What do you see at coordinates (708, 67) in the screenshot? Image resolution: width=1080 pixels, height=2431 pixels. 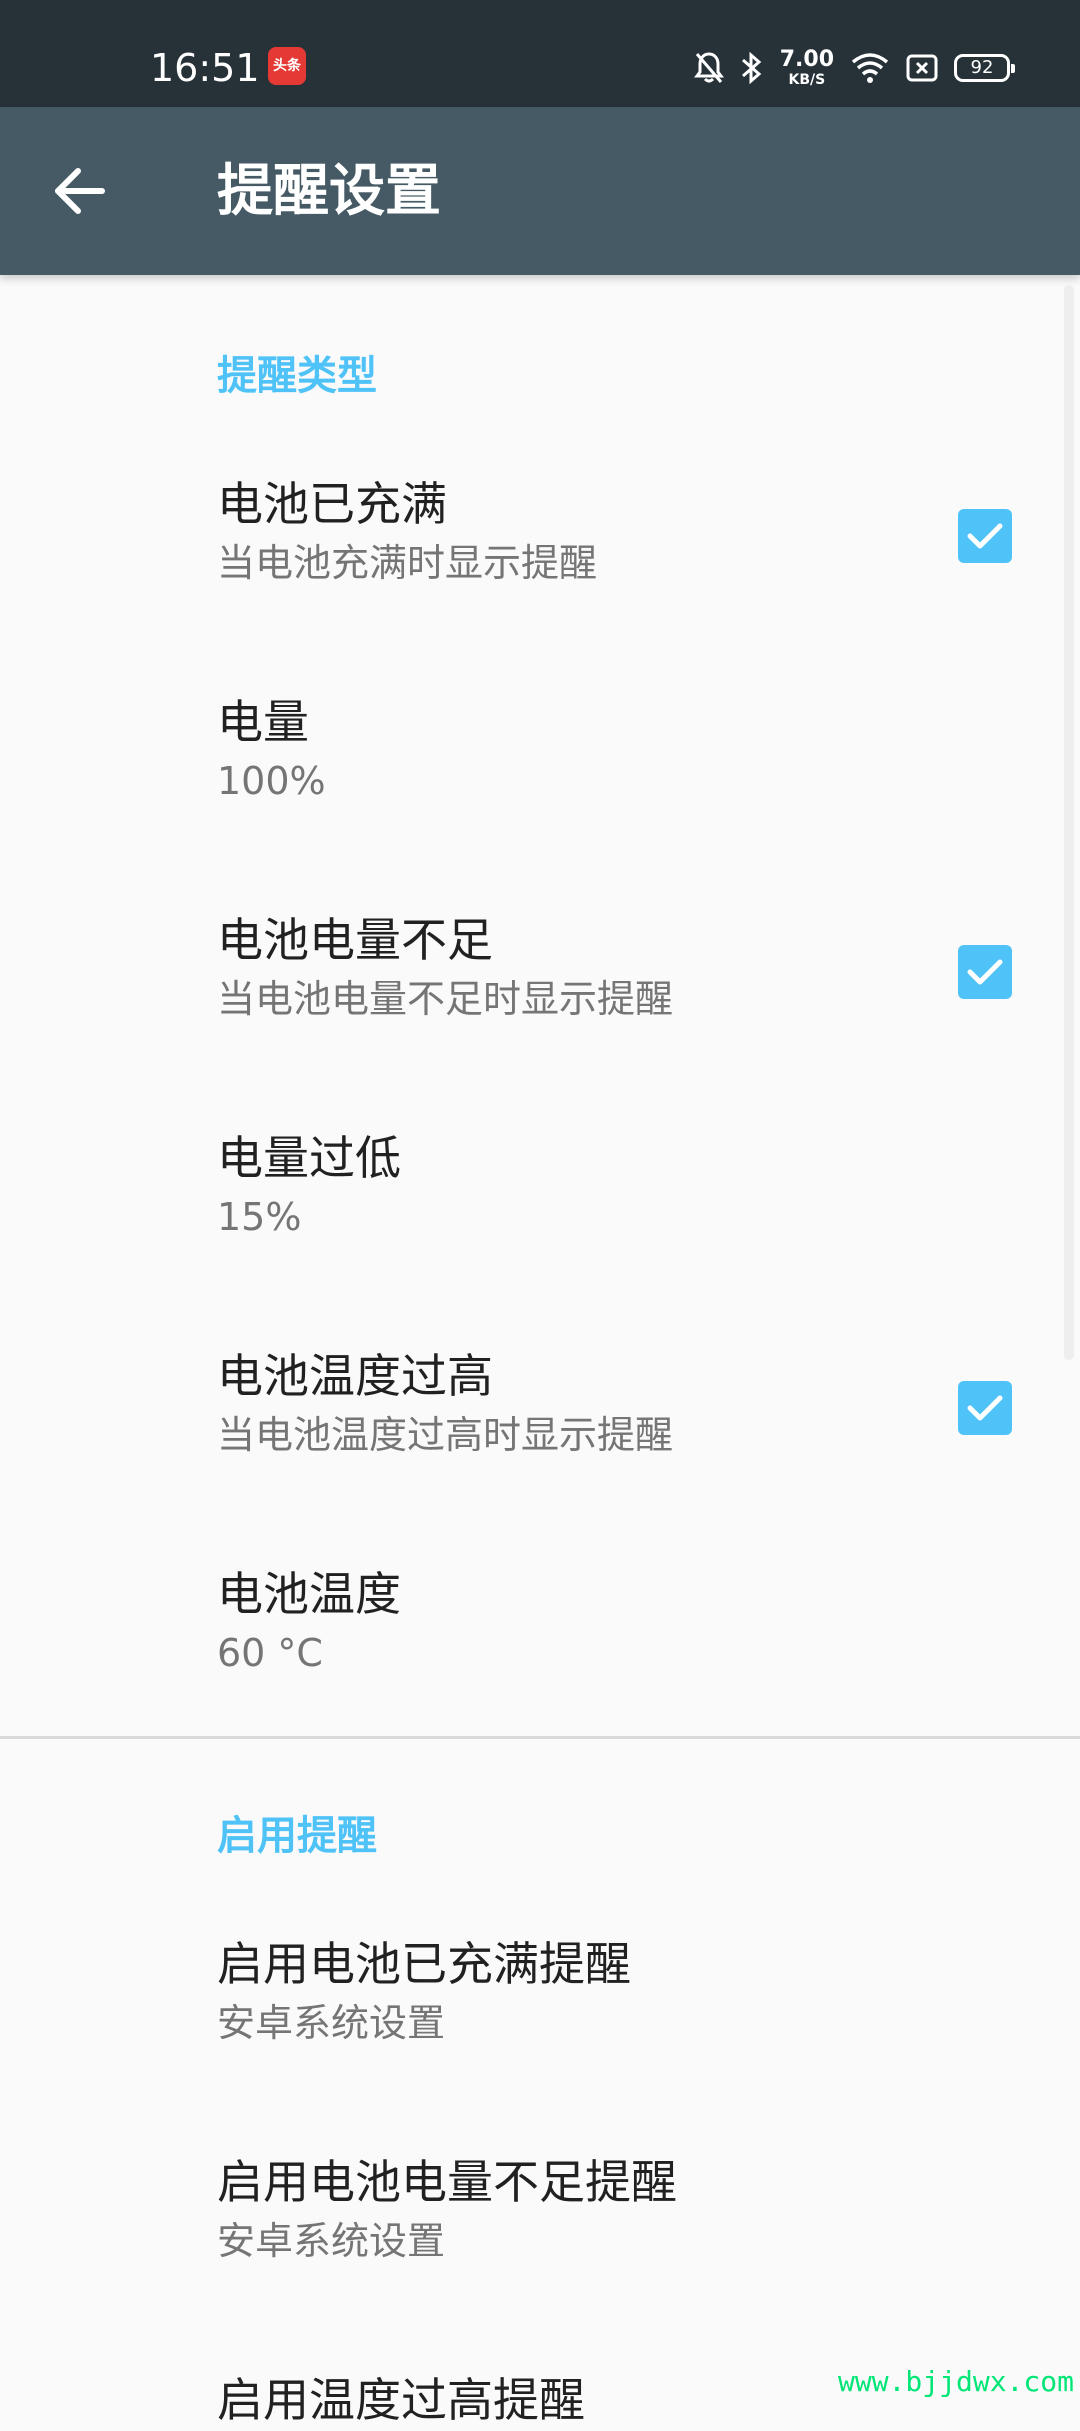 I see `bell-off-icon` at bounding box center [708, 67].